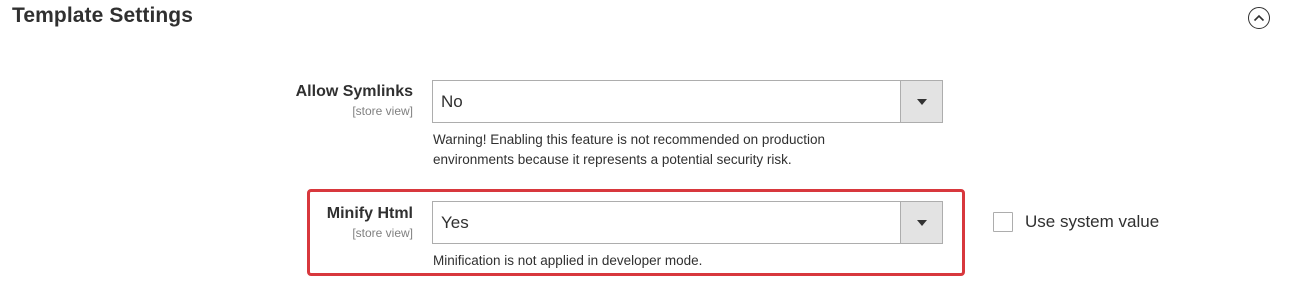 This screenshot has height=294, width=1298. Describe the element at coordinates (452, 101) in the screenshot. I see `allow-symlinks-select-value: No` at that location.